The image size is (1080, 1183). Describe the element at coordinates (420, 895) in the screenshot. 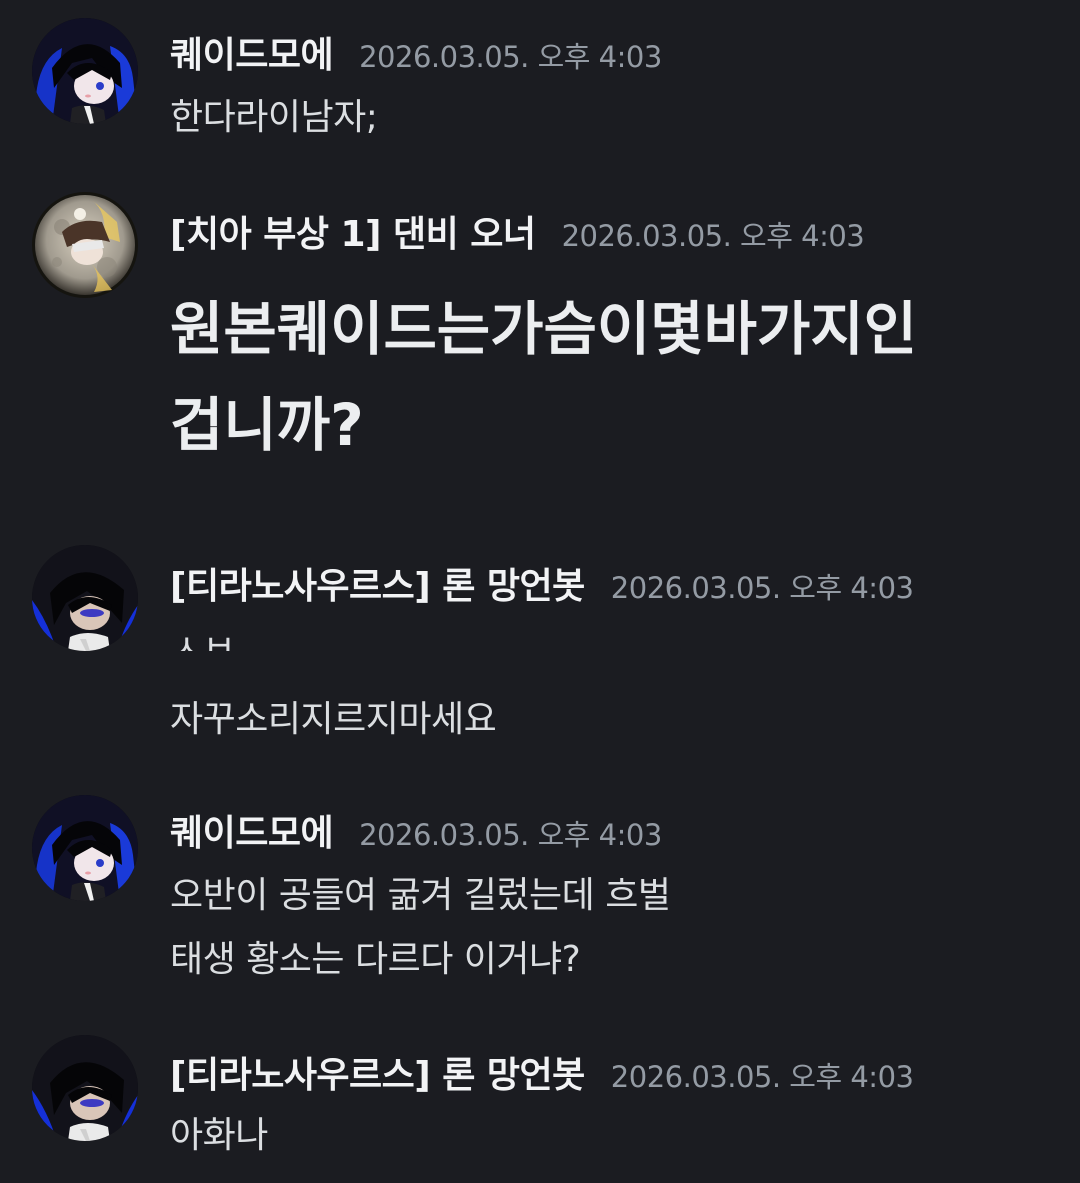

I see `message-text: 오반이 공들여 굶겨 길렀는데 흐벌` at that location.